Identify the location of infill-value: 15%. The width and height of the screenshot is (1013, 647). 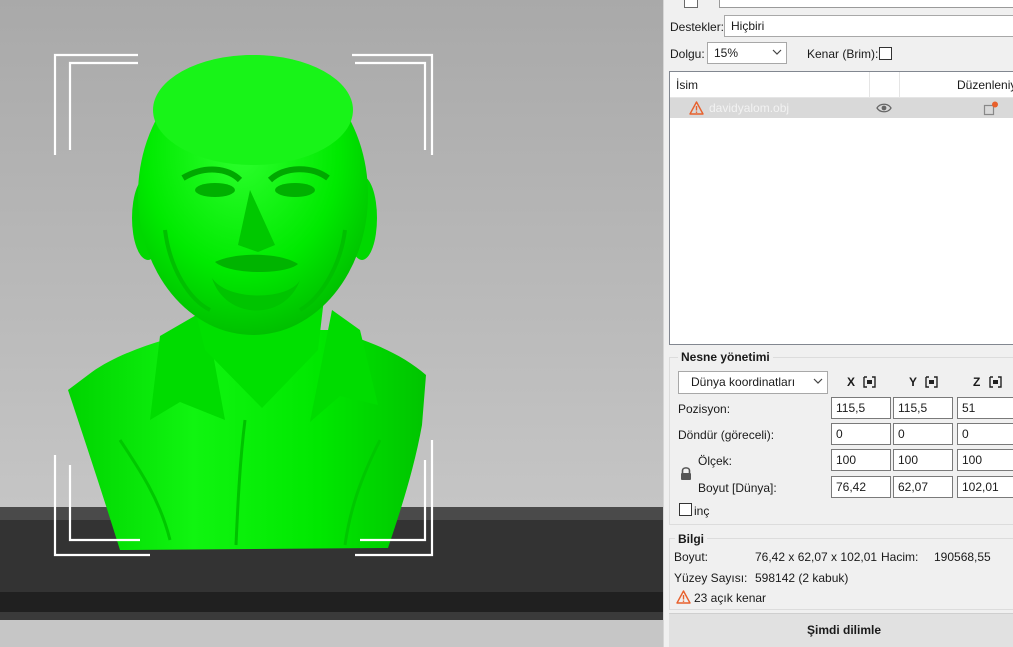
(726, 53).